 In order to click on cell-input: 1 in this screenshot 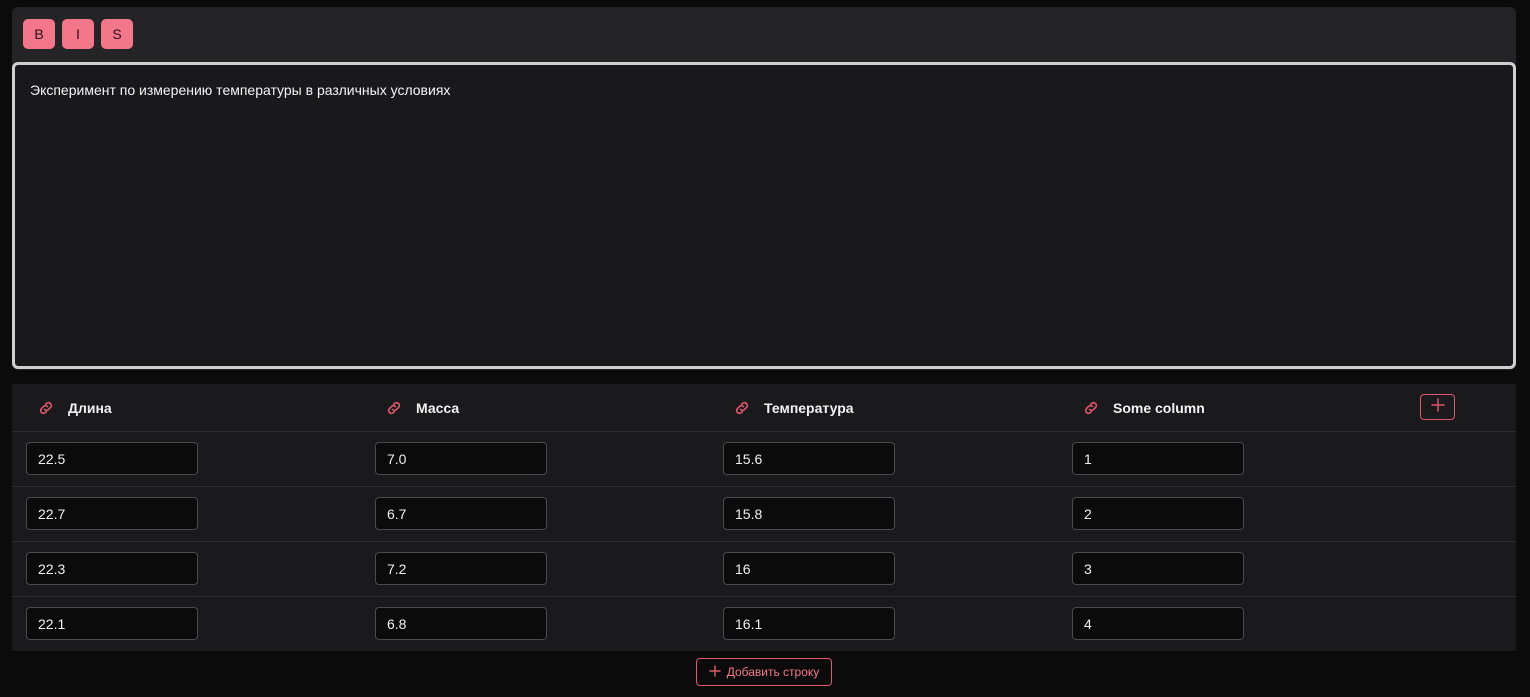, I will do `click(1158, 458)`.